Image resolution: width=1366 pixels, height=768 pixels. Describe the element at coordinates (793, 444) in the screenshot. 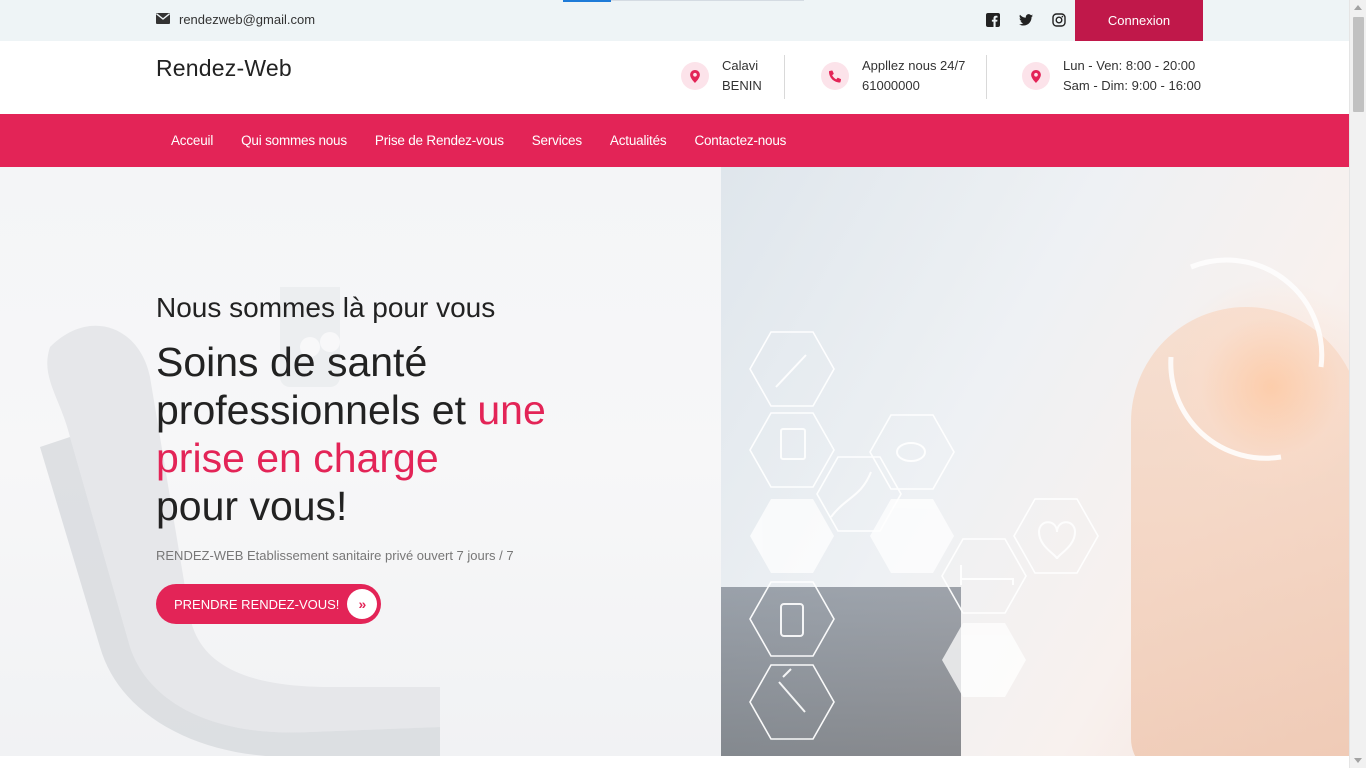

I see `clipboard-icon` at that location.